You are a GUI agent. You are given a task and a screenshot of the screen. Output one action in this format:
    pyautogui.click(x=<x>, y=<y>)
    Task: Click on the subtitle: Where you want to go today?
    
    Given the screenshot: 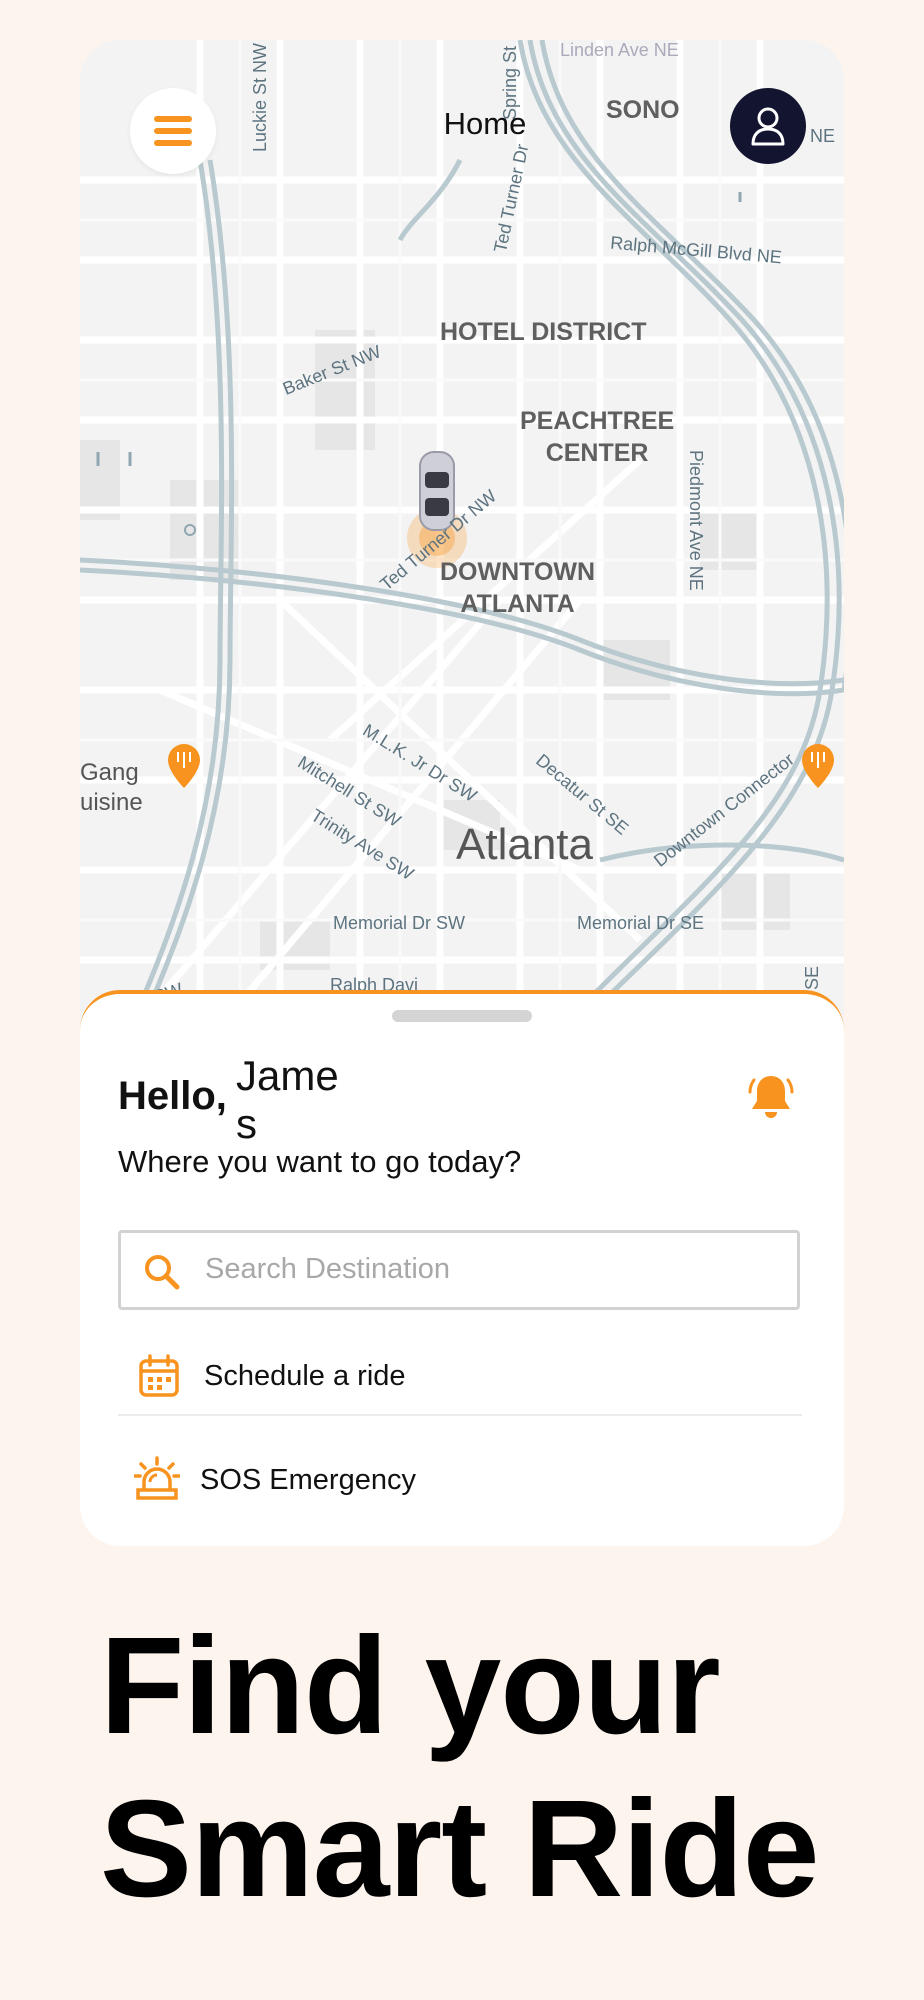 What is the action you would take?
    pyautogui.click(x=320, y=1161)
    